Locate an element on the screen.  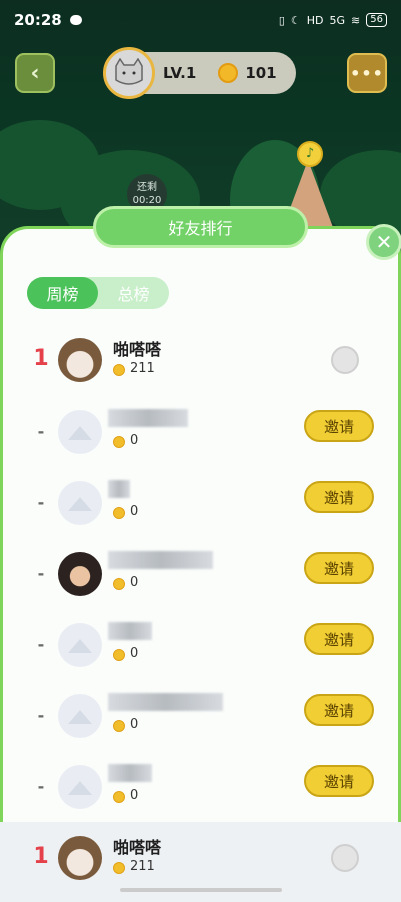
close-icon: ✕ is located at coordinates (384, 242).